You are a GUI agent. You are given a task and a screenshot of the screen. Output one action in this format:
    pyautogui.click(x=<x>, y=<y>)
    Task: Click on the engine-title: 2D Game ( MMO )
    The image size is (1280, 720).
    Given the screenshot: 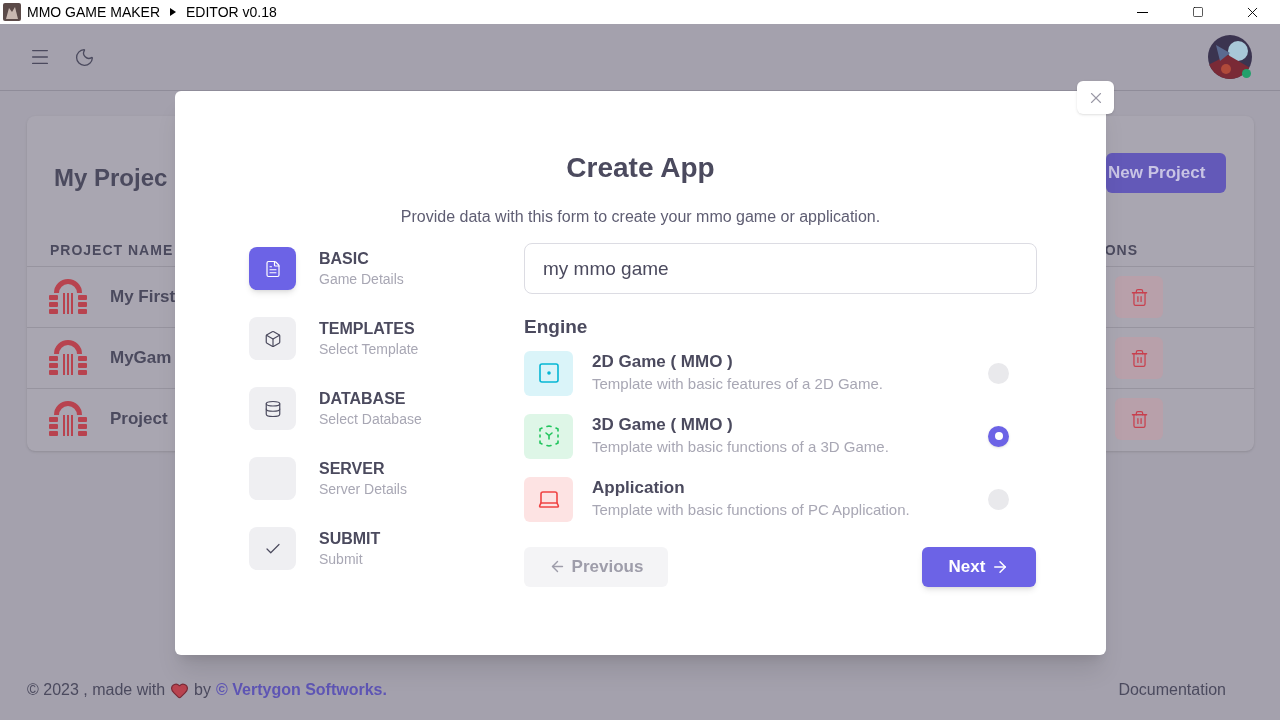 What is the action you would take?
    pyautogui.click(x=663, y=362)
    